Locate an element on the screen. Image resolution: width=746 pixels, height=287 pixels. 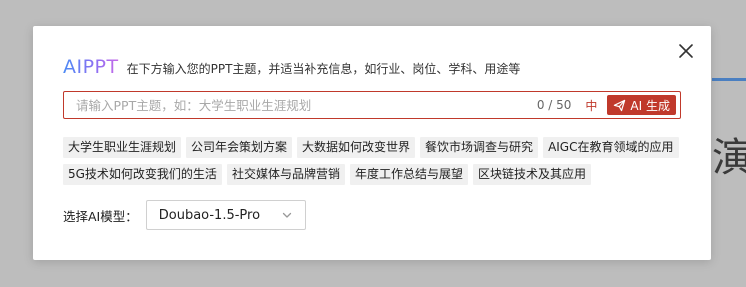
char-counter: 0 / 50 is located at coordinates (554, 105).